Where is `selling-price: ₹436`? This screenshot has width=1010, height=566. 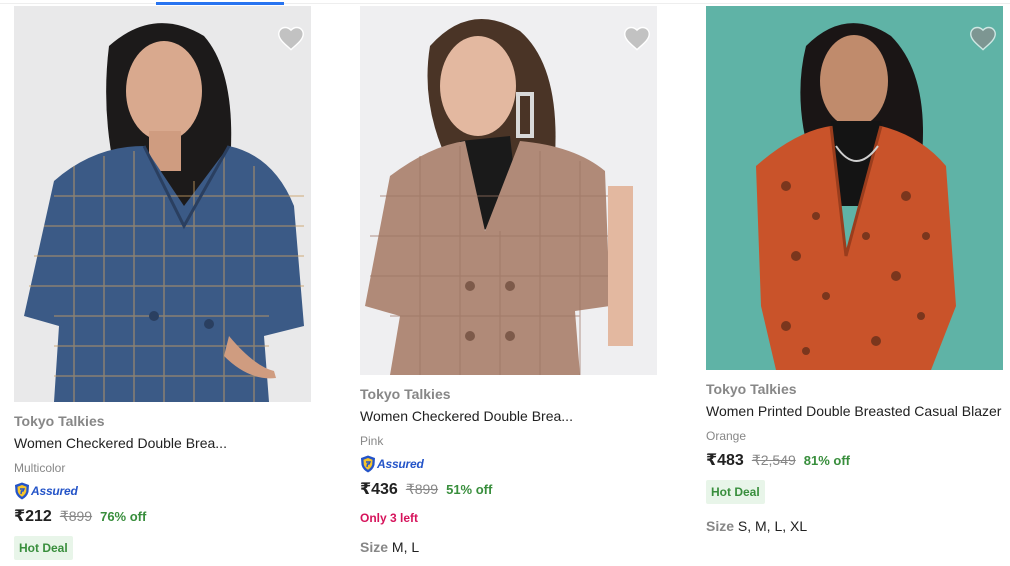 selling-price: ₹436 is located at coordinates (379, 489).